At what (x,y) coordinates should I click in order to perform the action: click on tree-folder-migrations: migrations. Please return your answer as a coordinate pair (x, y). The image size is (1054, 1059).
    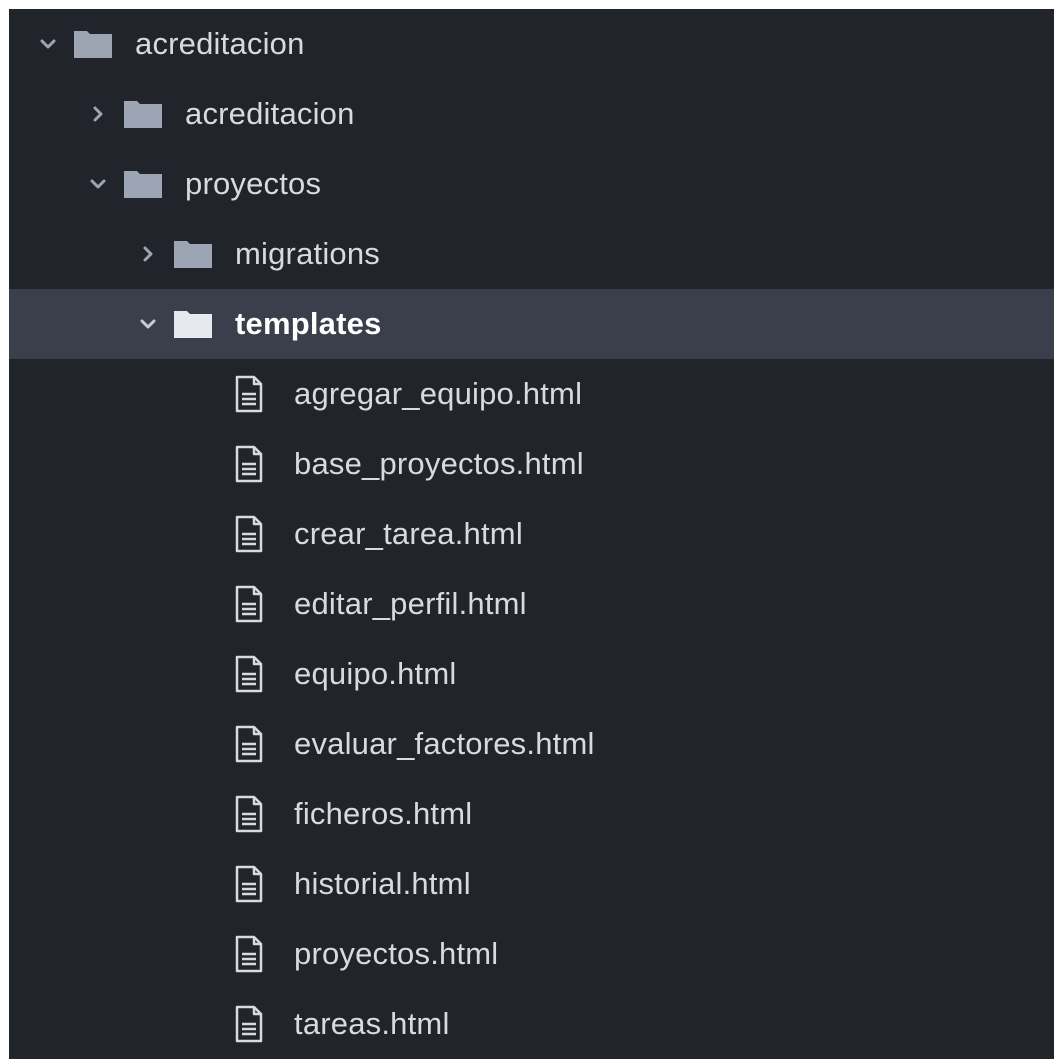
    Looking at the image, I should click on (531, 254).